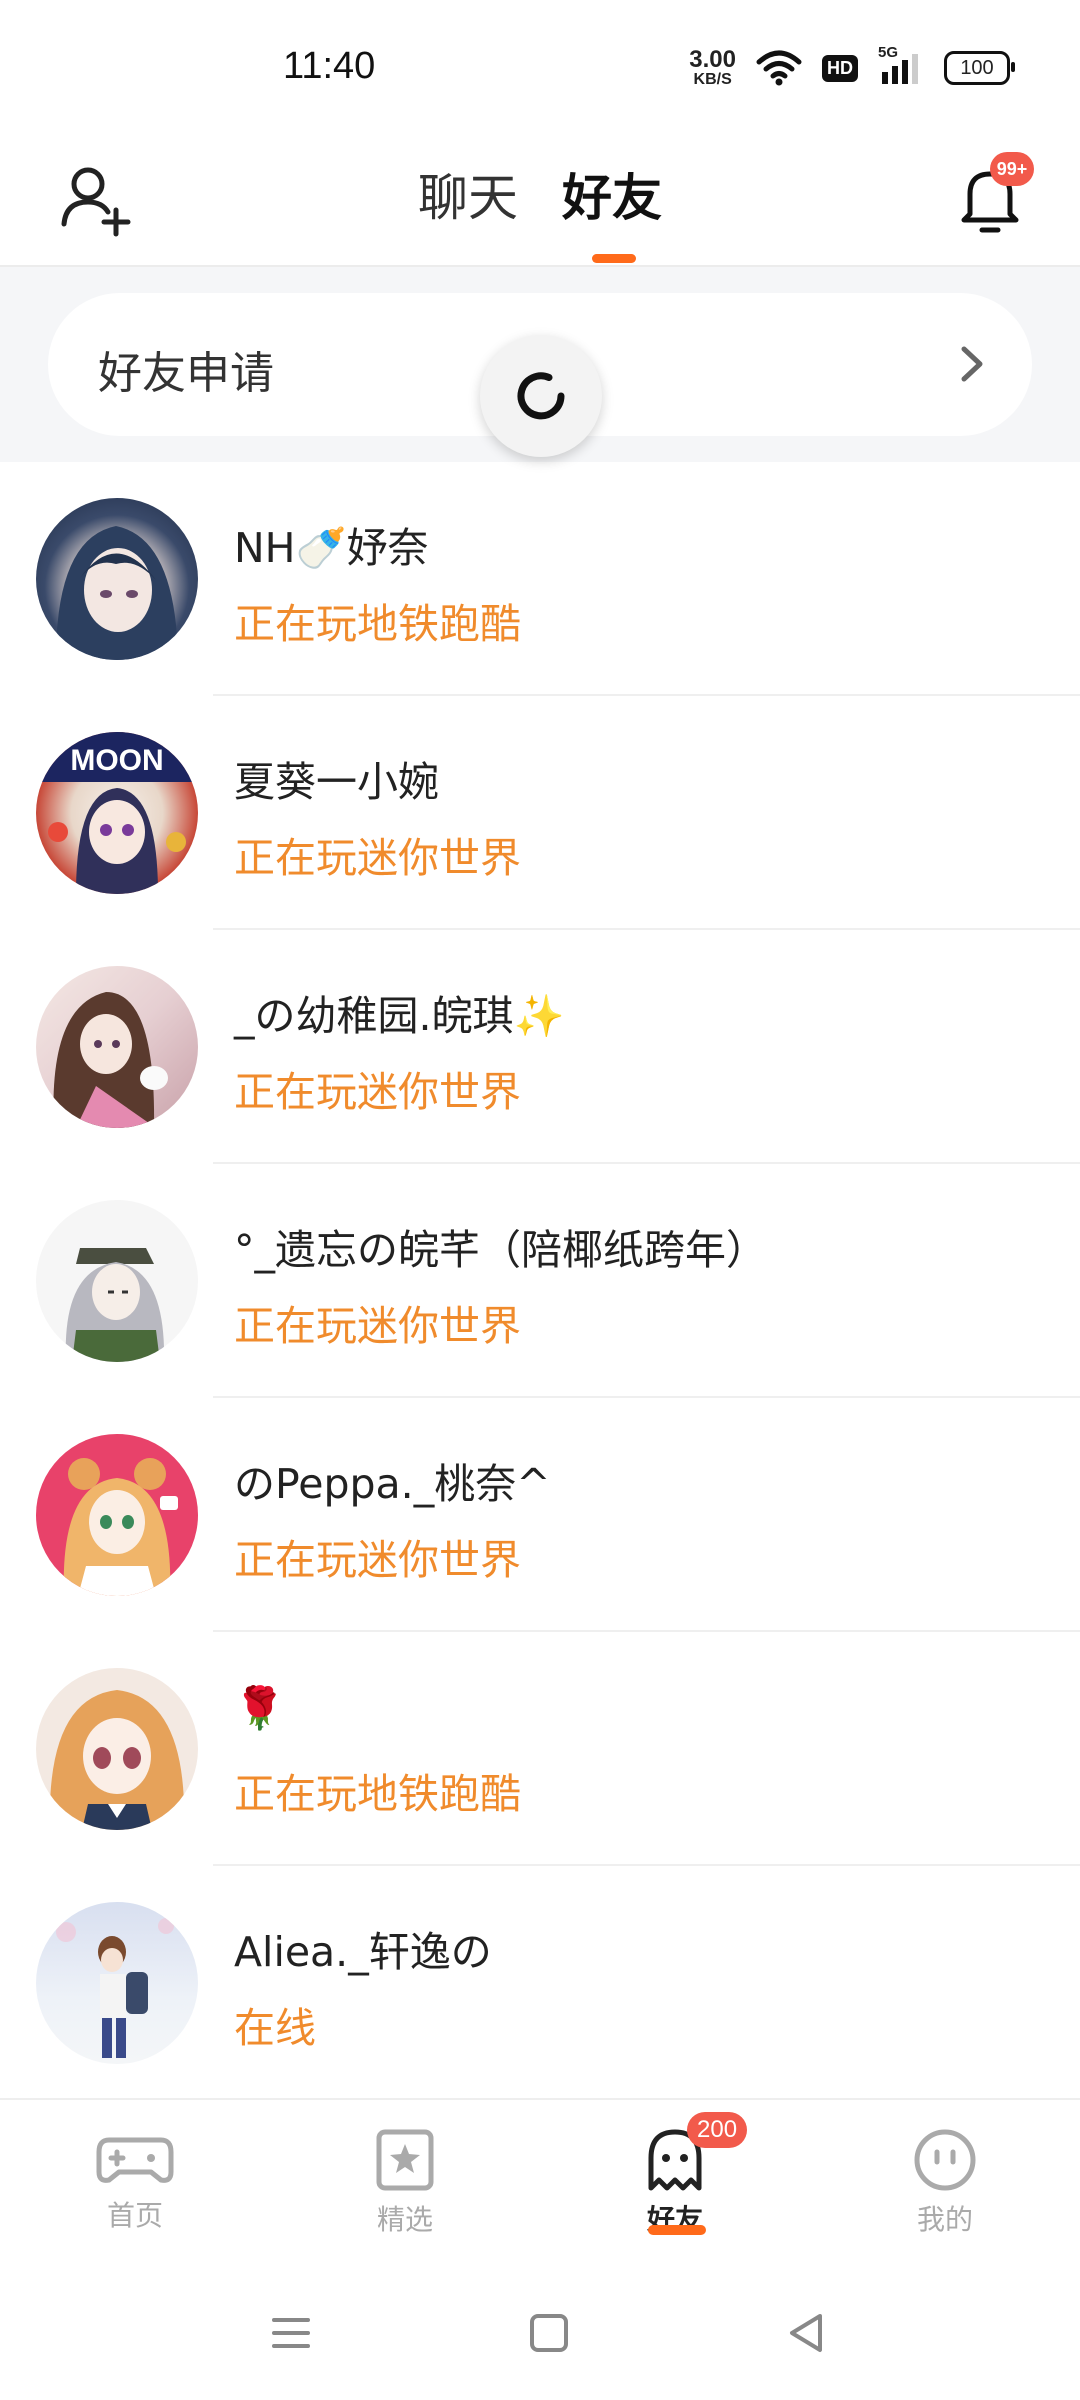 The width and height of the screenshot is (1080, 2400). I want to click on friend-request-label: 好友申请, so click(186, 373).